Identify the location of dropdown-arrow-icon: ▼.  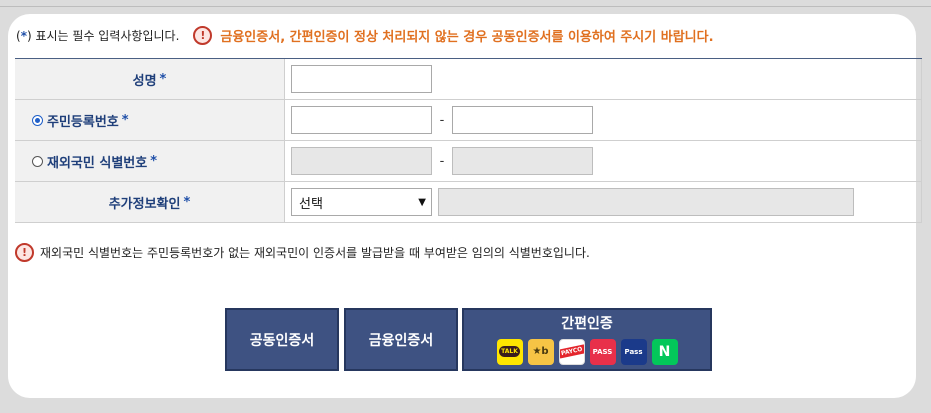
(422, 202).